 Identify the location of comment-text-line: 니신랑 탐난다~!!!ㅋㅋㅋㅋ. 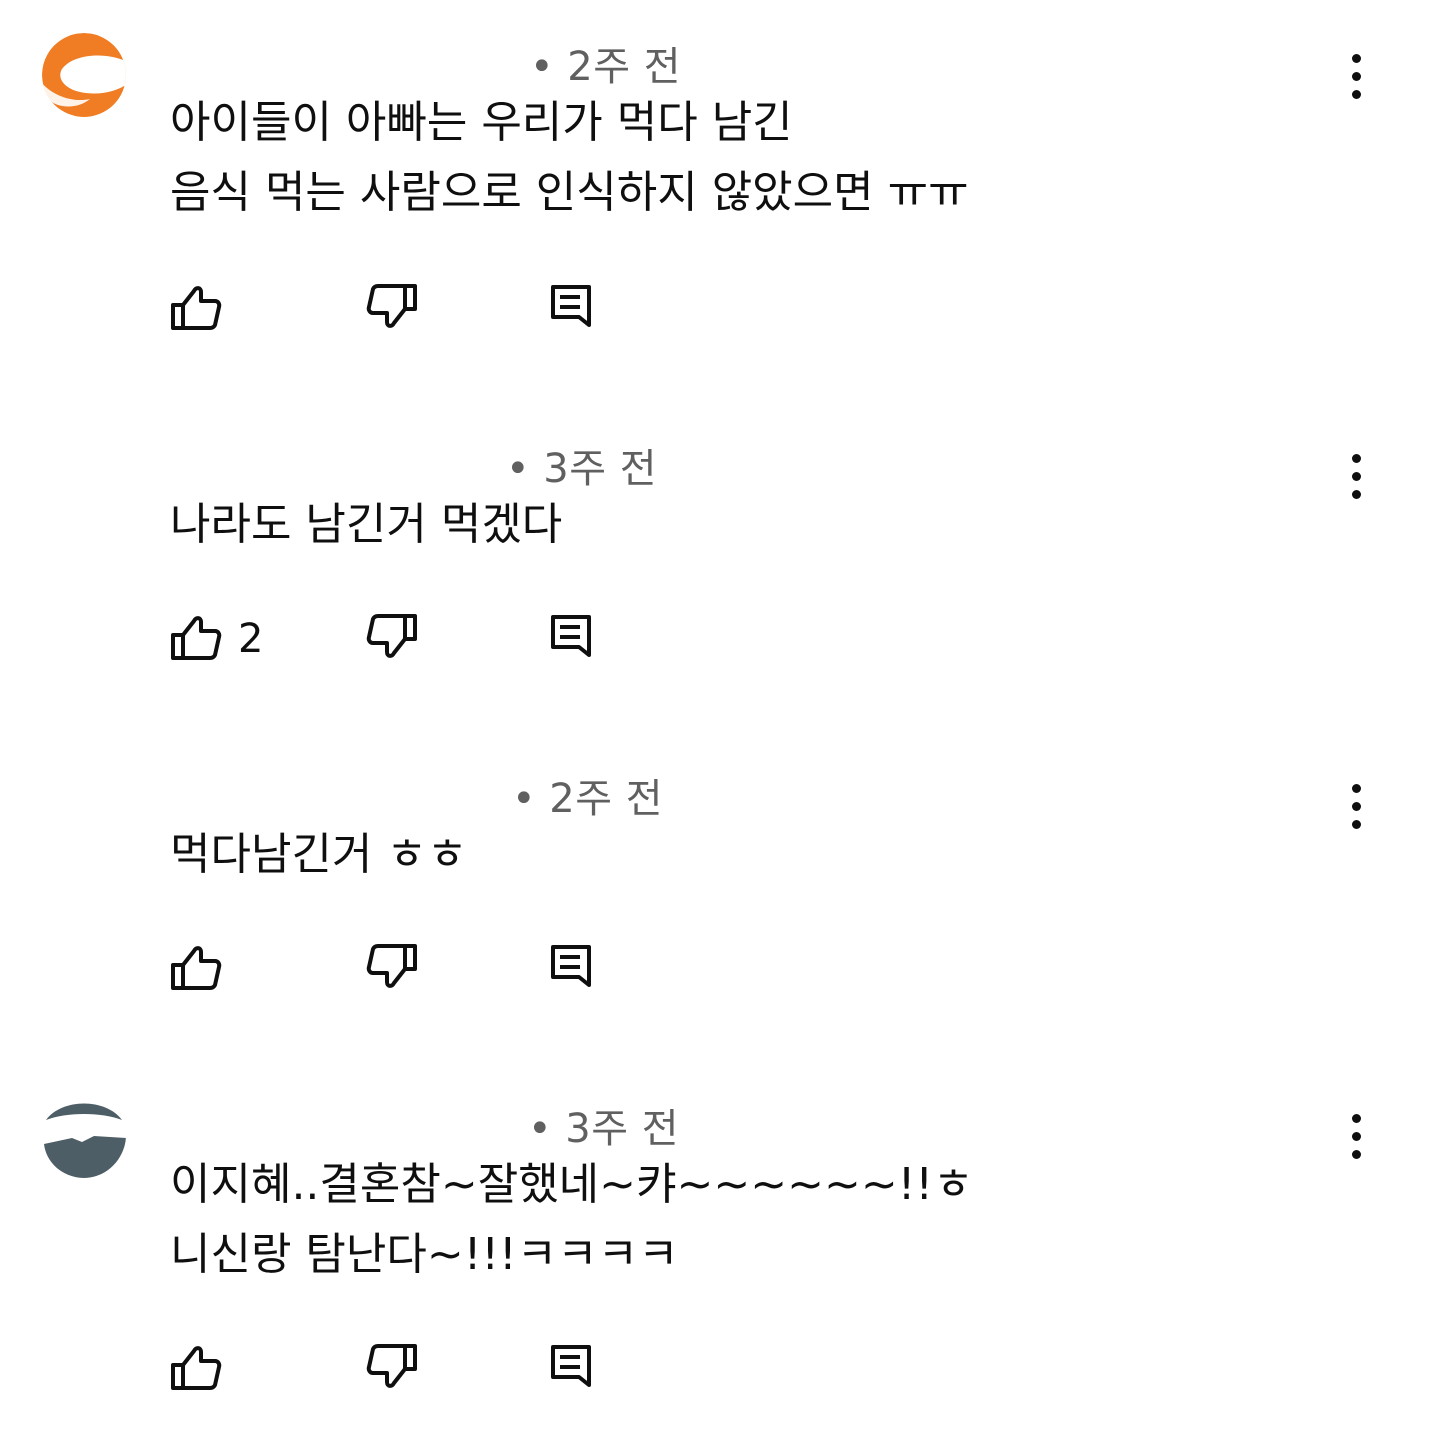
(424, 1254).